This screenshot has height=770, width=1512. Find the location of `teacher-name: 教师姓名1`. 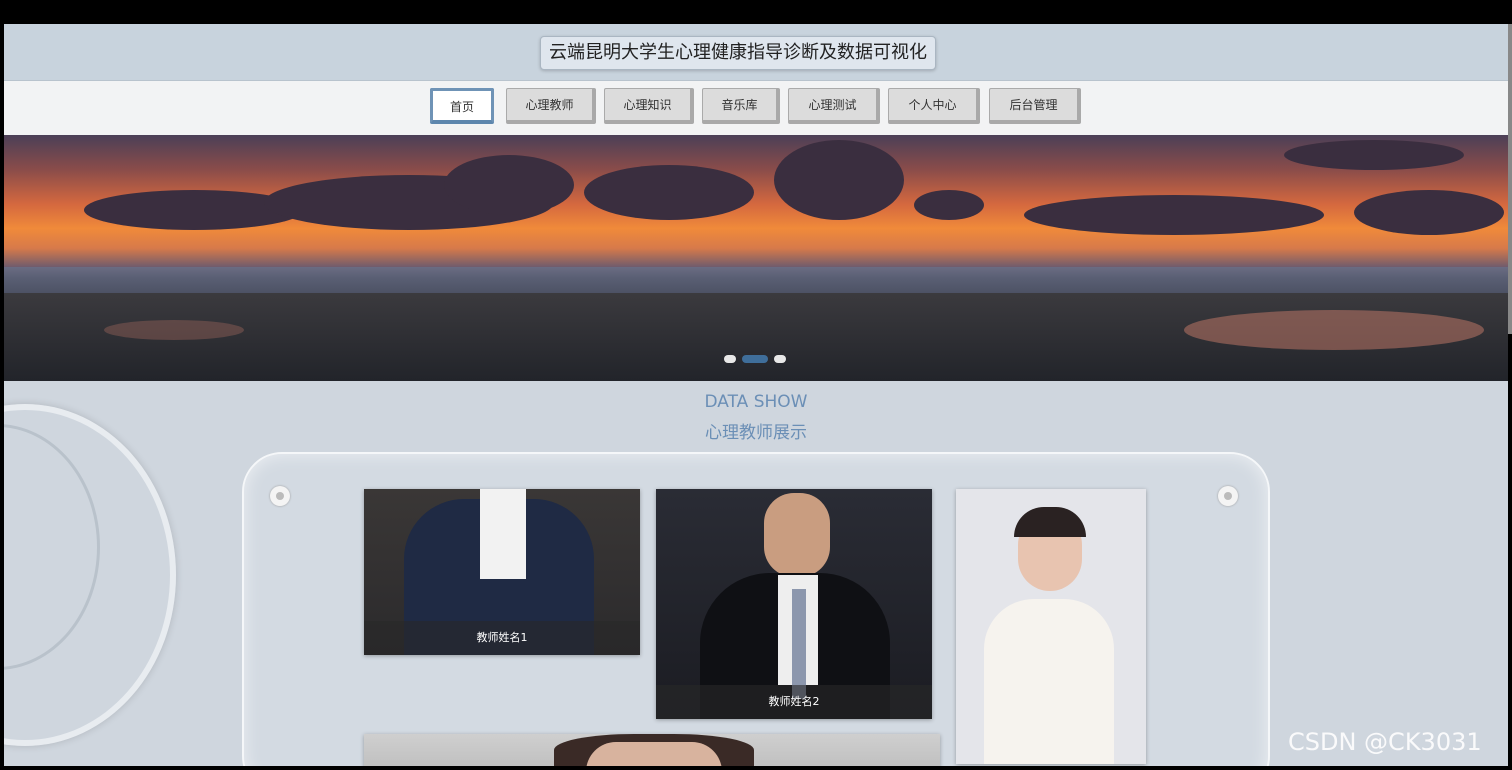

teacher-name: 教师姓名1 is located at coordinates (502, 638).